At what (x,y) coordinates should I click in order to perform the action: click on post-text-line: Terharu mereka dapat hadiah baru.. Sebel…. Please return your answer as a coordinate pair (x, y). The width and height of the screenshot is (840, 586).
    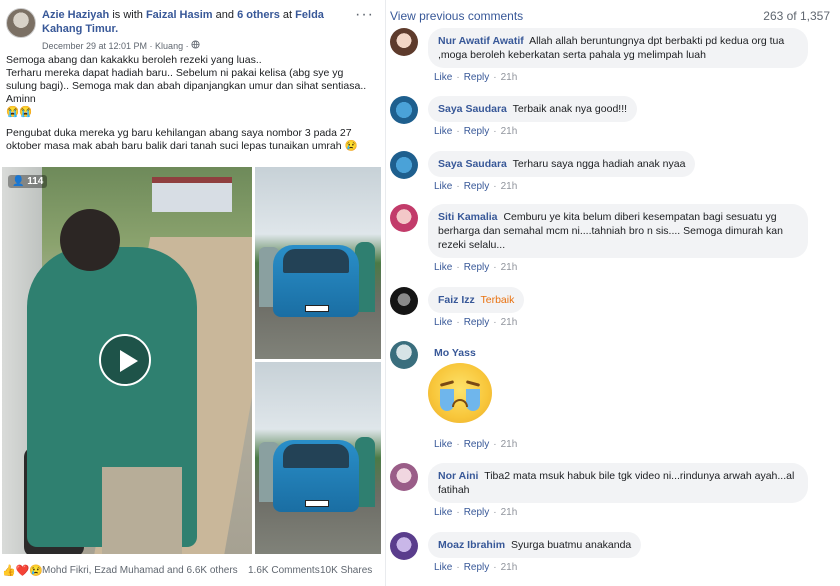
    Looking at the image, I should click on (187, 86).